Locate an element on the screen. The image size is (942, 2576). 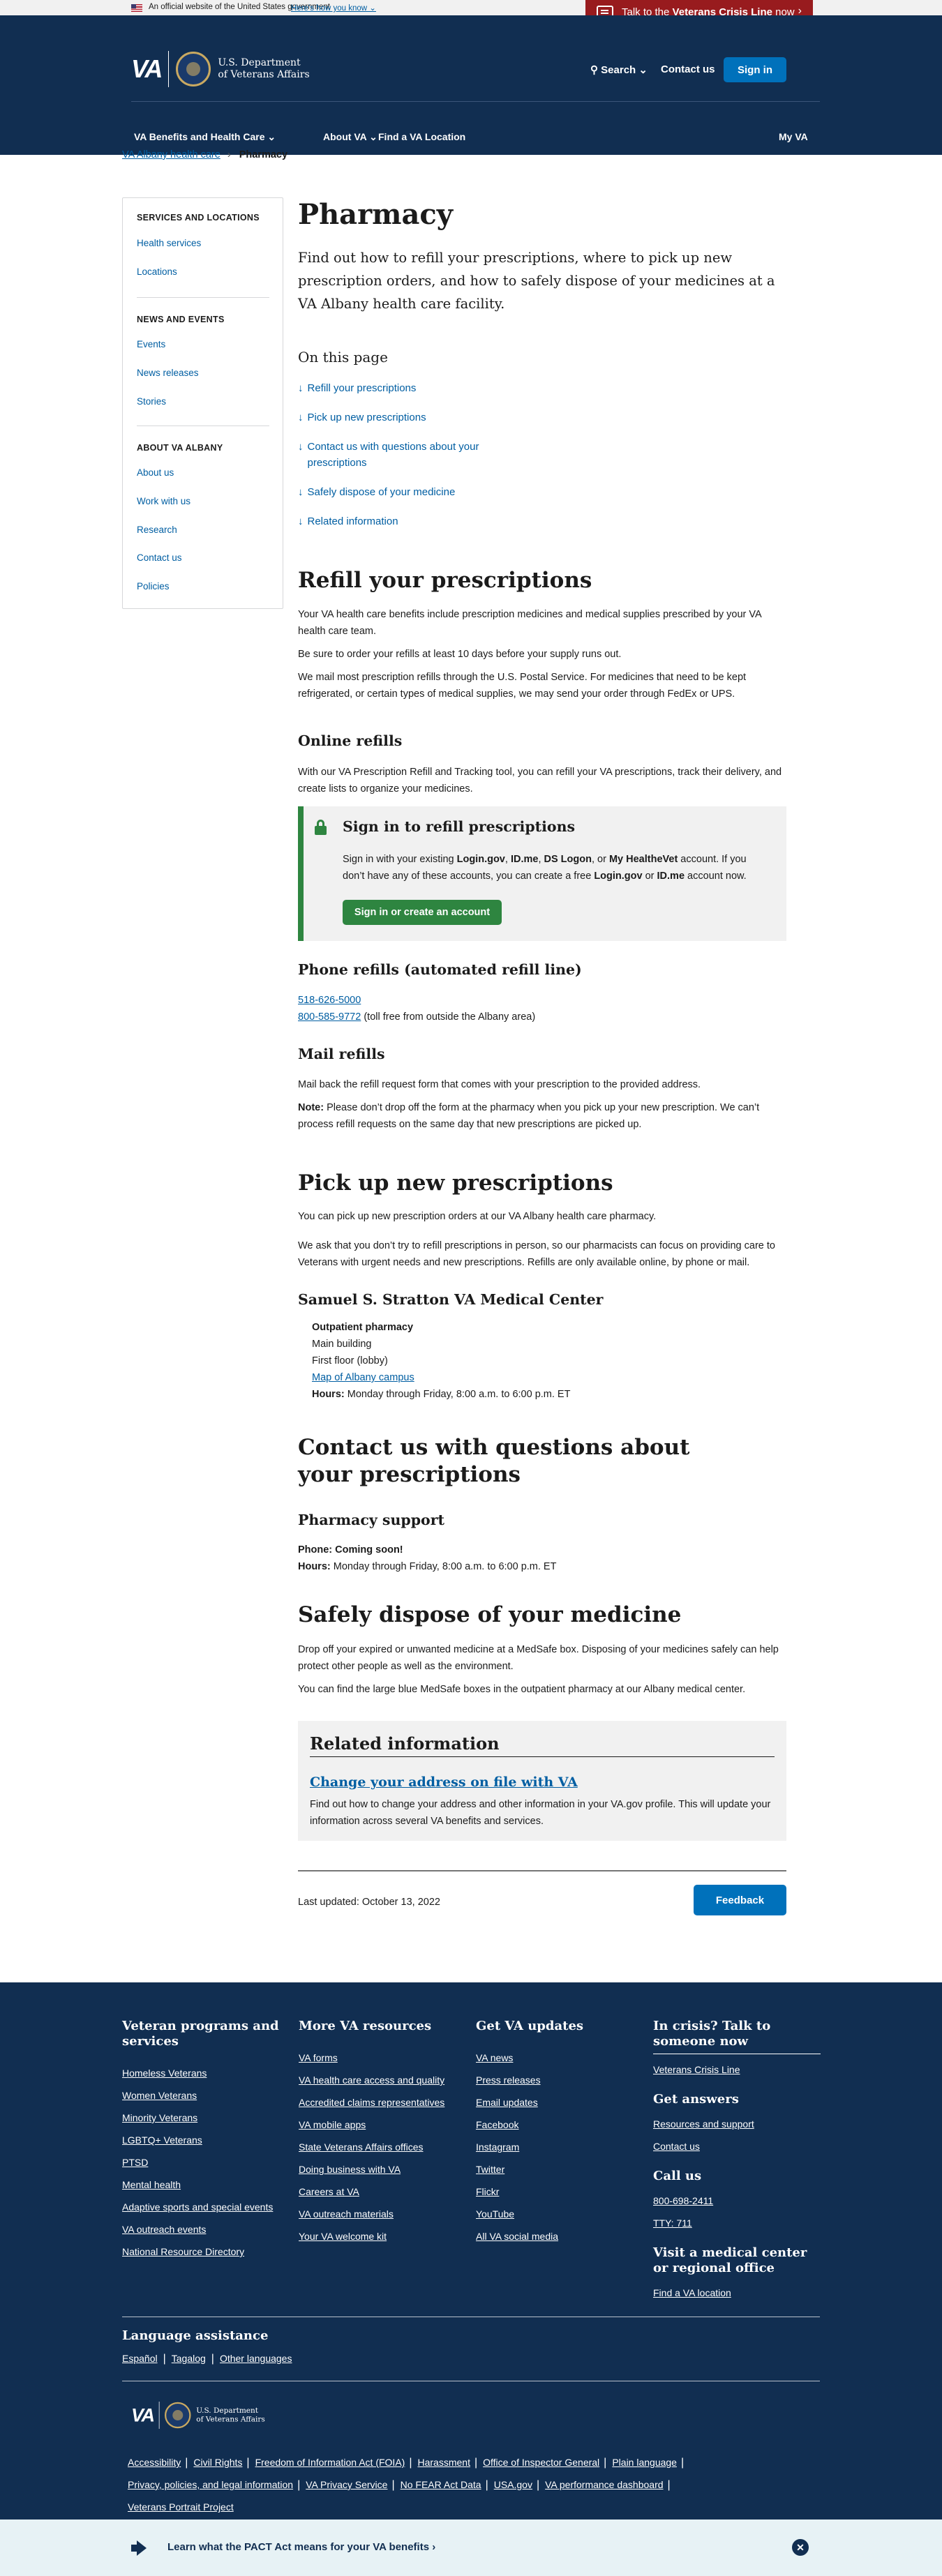
legal-link: Privacy, policies, and legal information is located at coordinates (211, 2484).